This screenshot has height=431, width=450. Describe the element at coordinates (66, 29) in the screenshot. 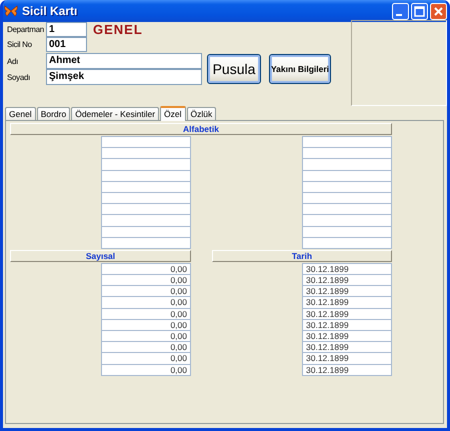

I see `input-field: 1` at that location.